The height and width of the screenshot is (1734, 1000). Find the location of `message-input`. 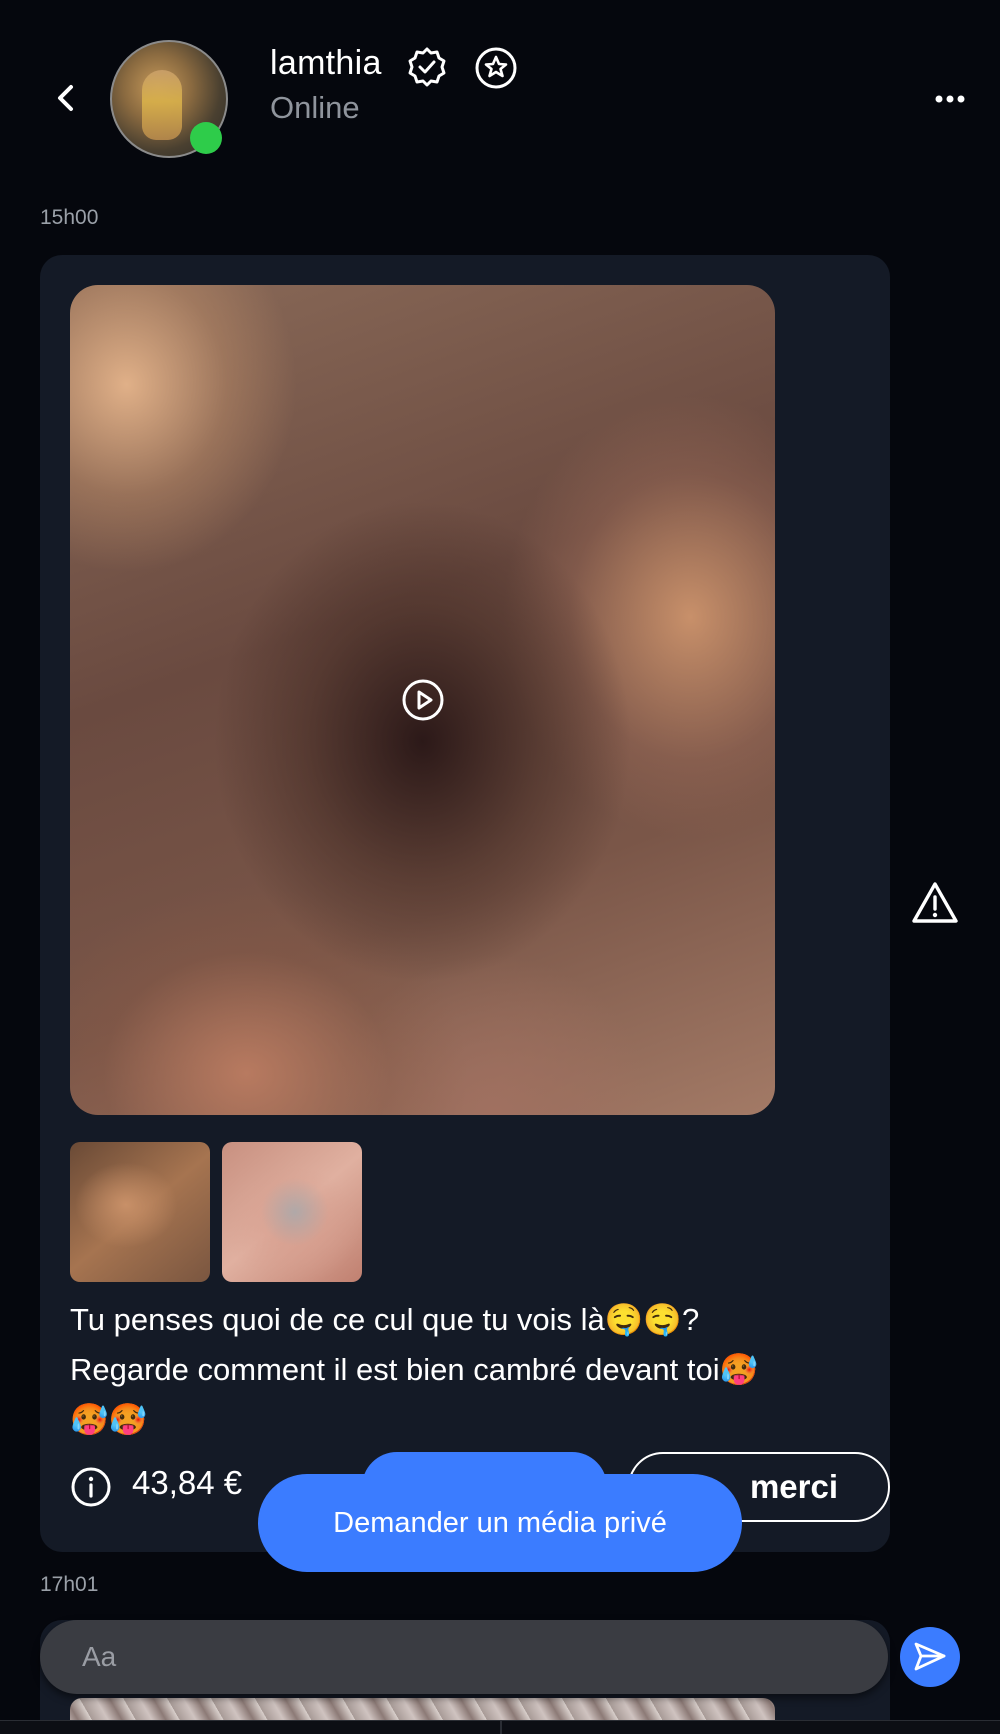

message-input is located at coordinates (464, 1657).